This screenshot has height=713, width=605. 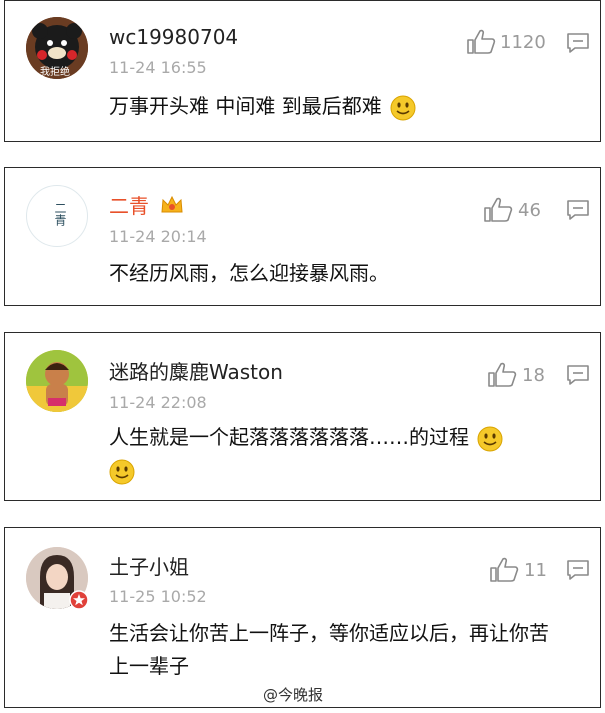 I want to click on avatar: 二青, so click(x=57, y=216).